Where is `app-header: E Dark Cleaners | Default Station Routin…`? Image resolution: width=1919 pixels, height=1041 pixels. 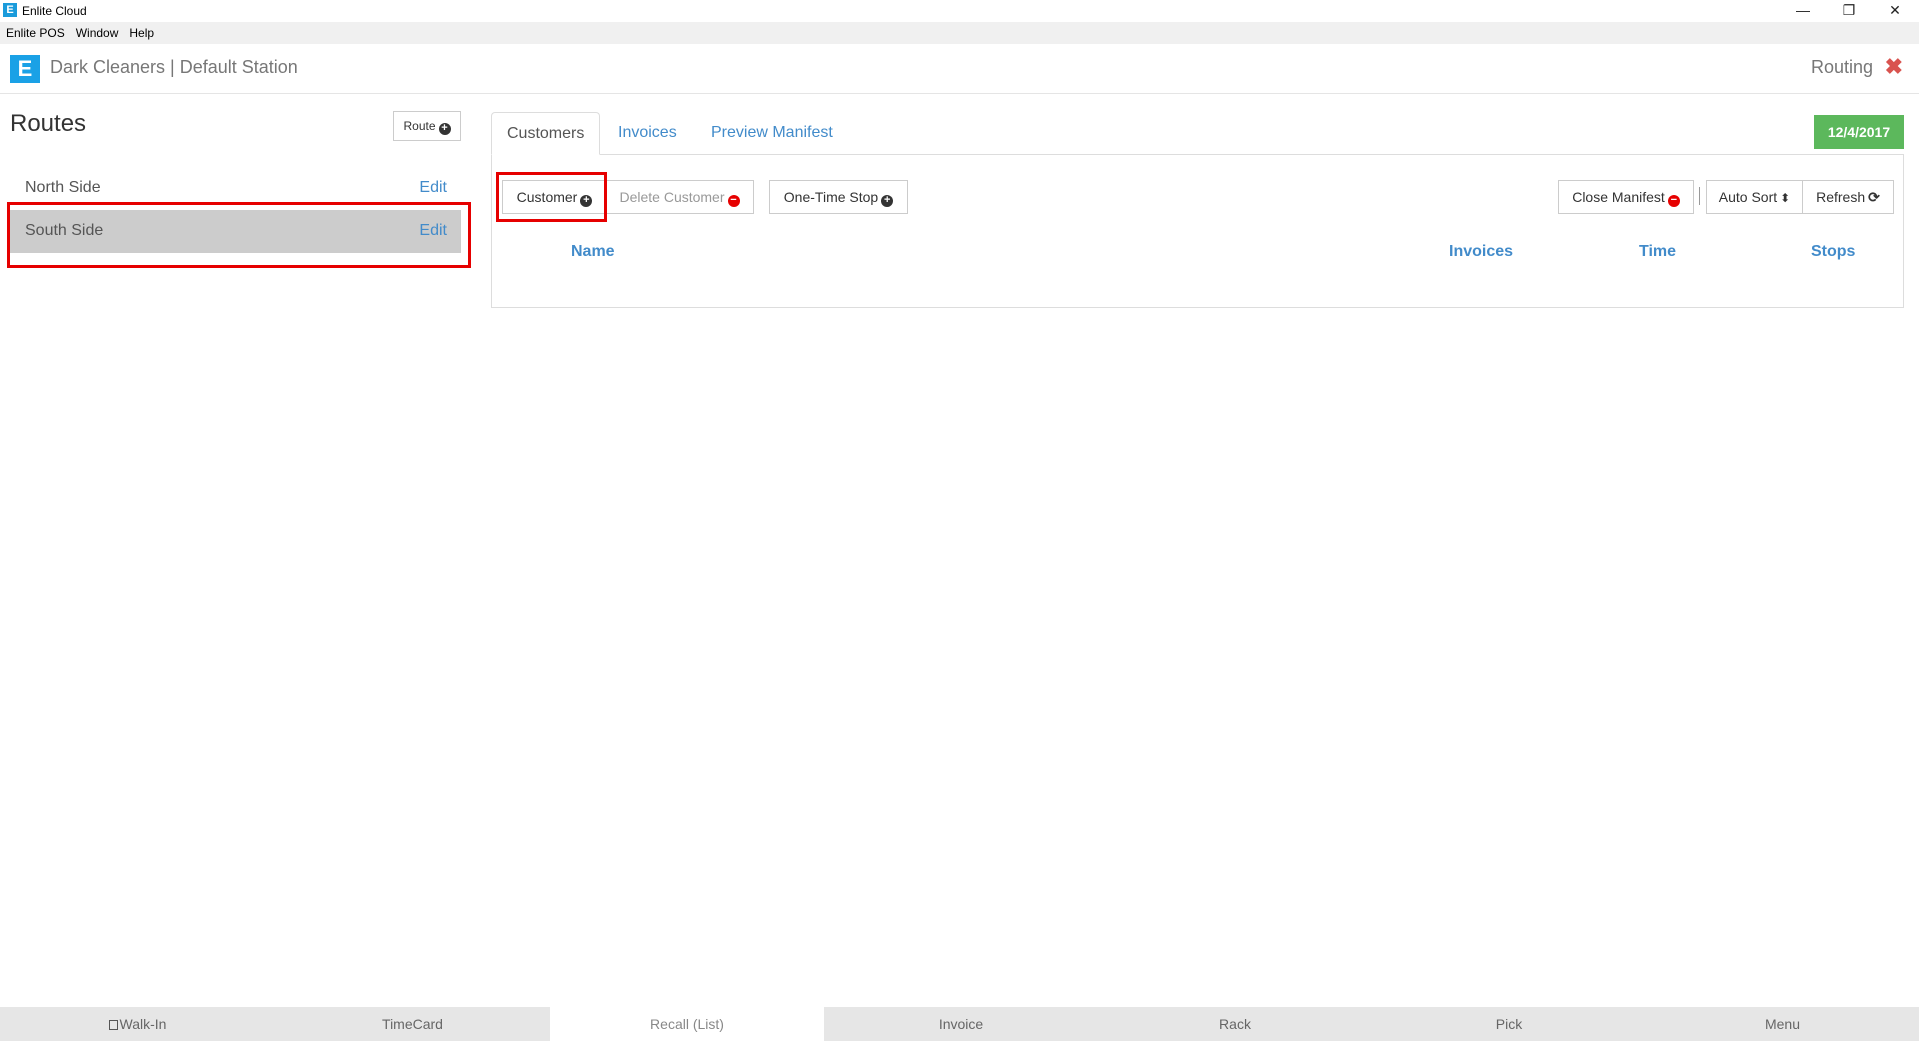 app-header: E Dark Cleaners | Default Station Routin… is located at coordinates (959, 69).